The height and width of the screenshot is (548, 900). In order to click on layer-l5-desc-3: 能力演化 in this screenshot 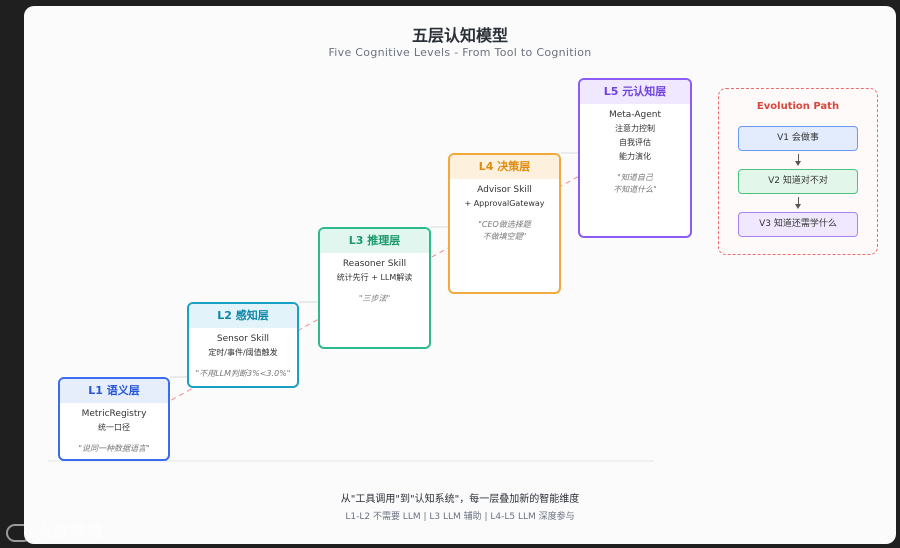, I will do `click(635, 156)`.